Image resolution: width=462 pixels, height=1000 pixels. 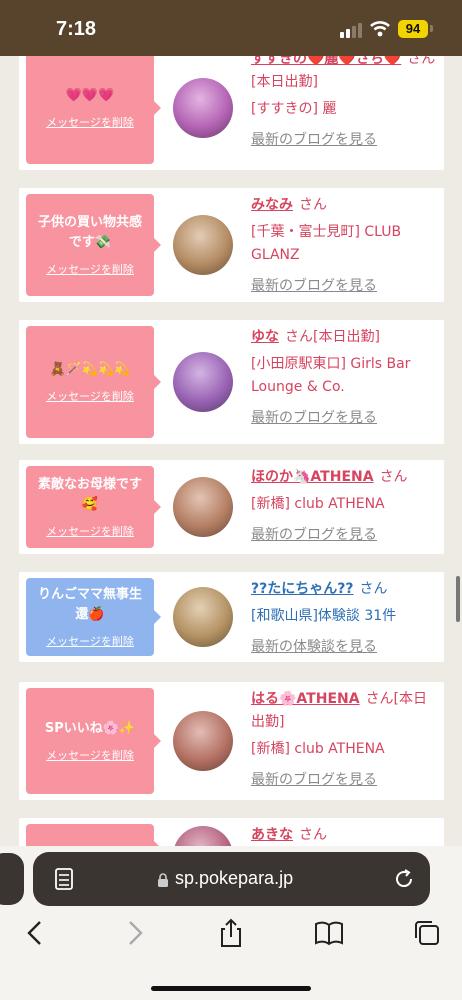 I want to click on message-card: あきな さん, so click(x=231, y=832).